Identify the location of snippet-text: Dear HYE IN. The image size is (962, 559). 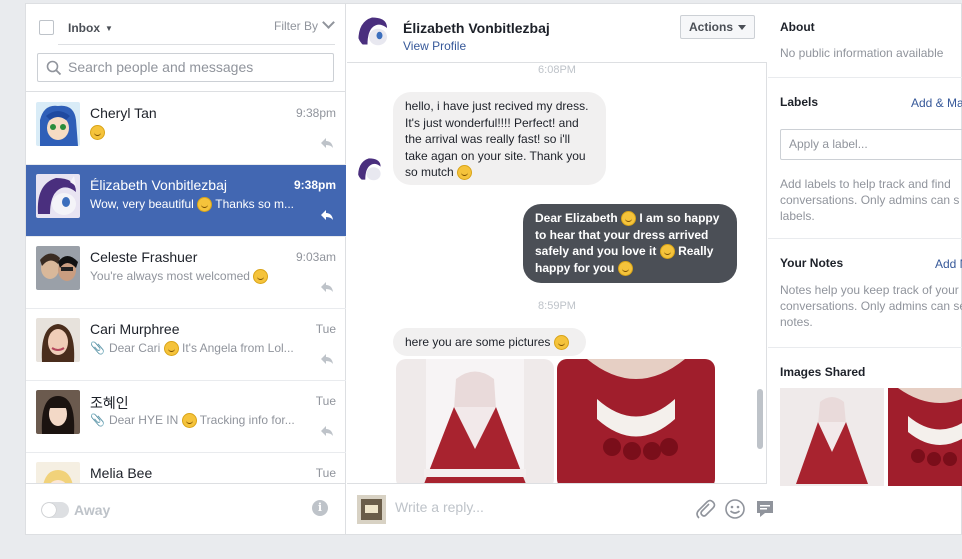
(143, 420).